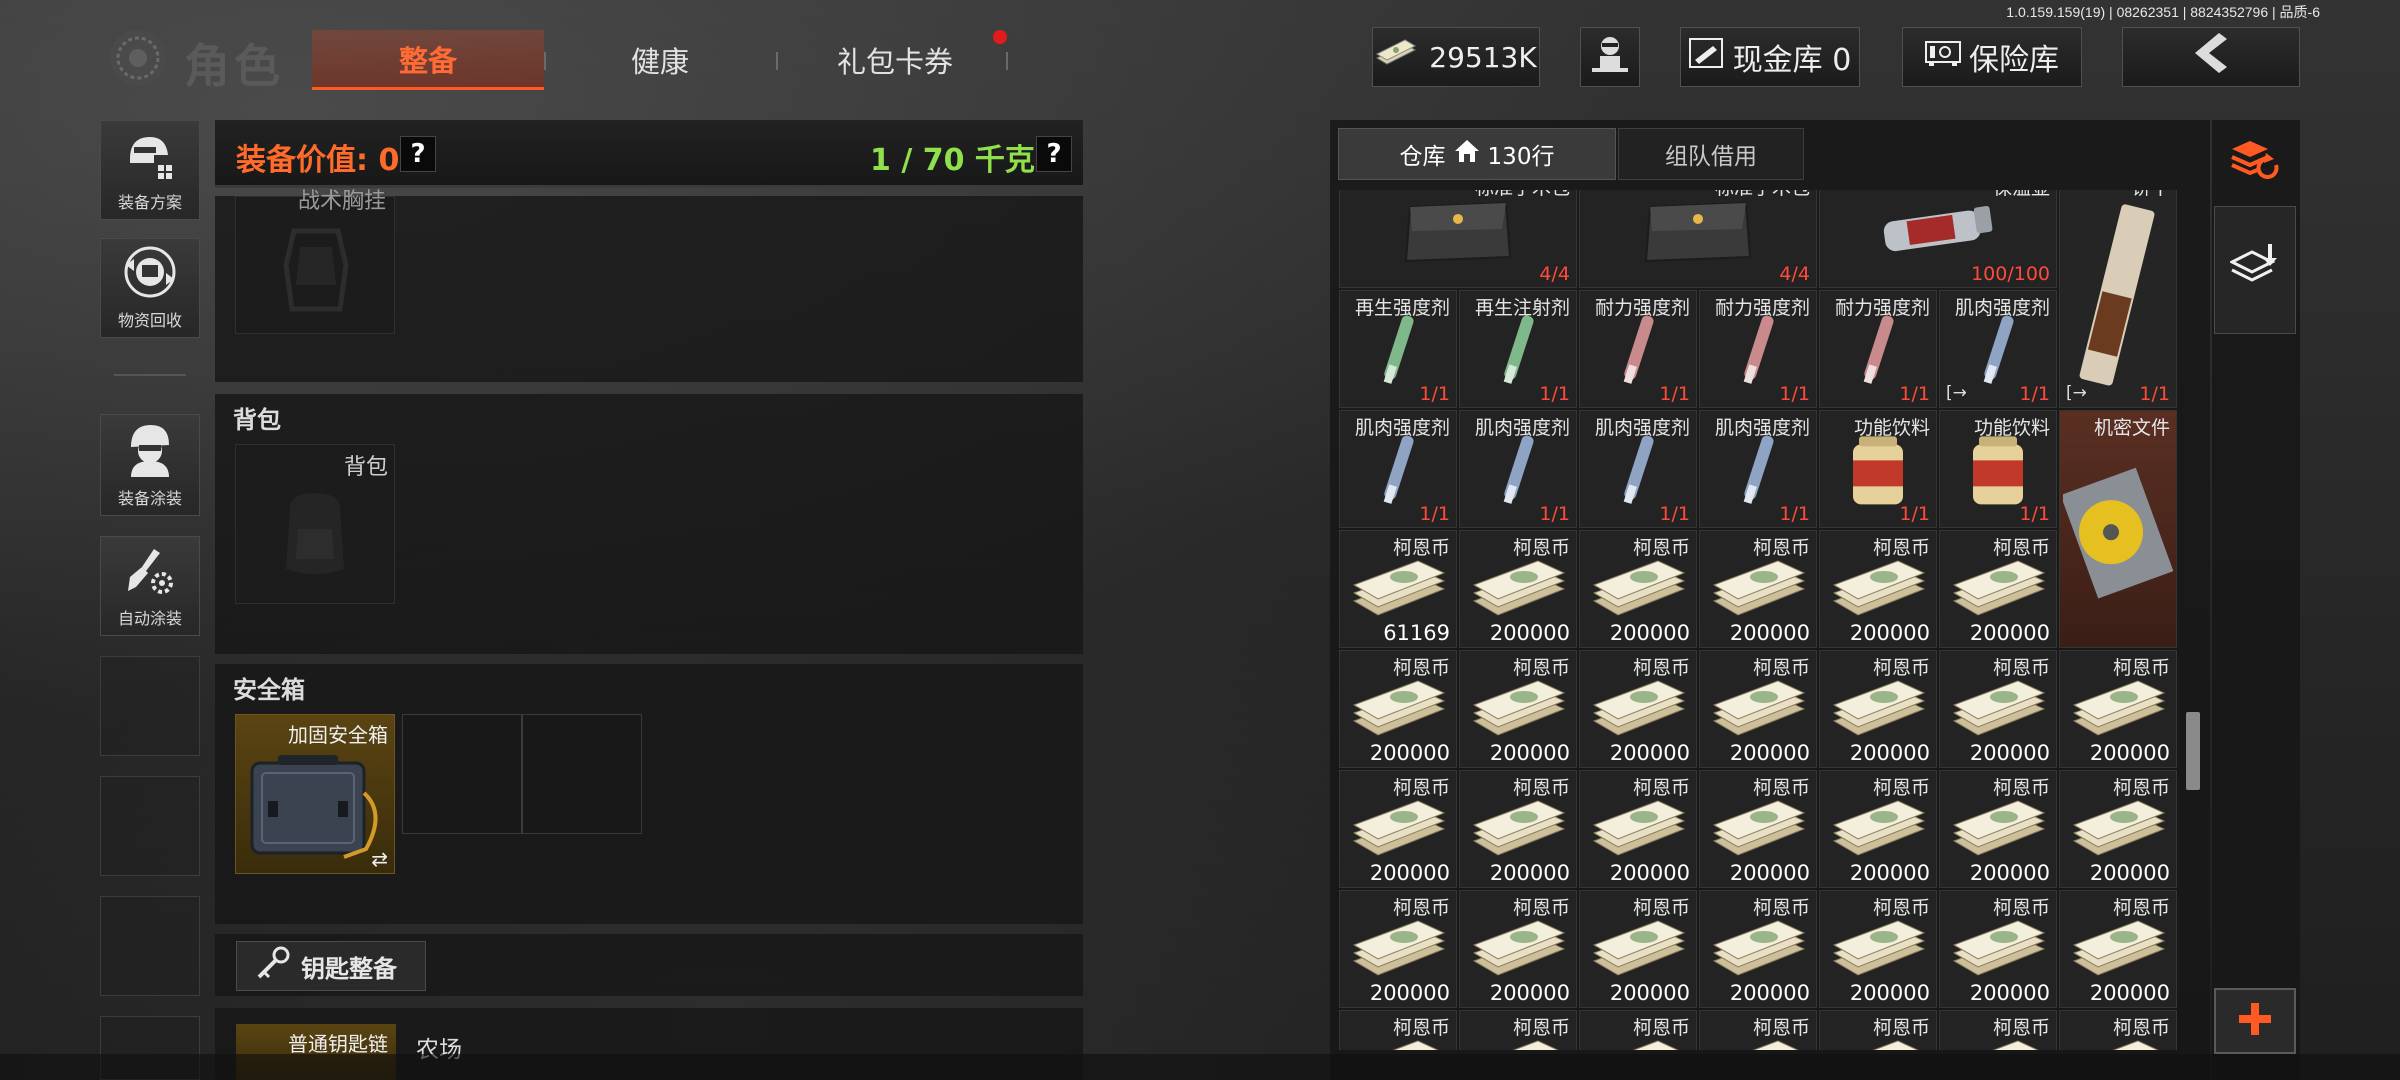 The width and height of the screenshot is (2400, 1080). Describe the element at coordinates (1992, 57) in the screenshot. I see `safe-vault-button: 保险库` at that location.